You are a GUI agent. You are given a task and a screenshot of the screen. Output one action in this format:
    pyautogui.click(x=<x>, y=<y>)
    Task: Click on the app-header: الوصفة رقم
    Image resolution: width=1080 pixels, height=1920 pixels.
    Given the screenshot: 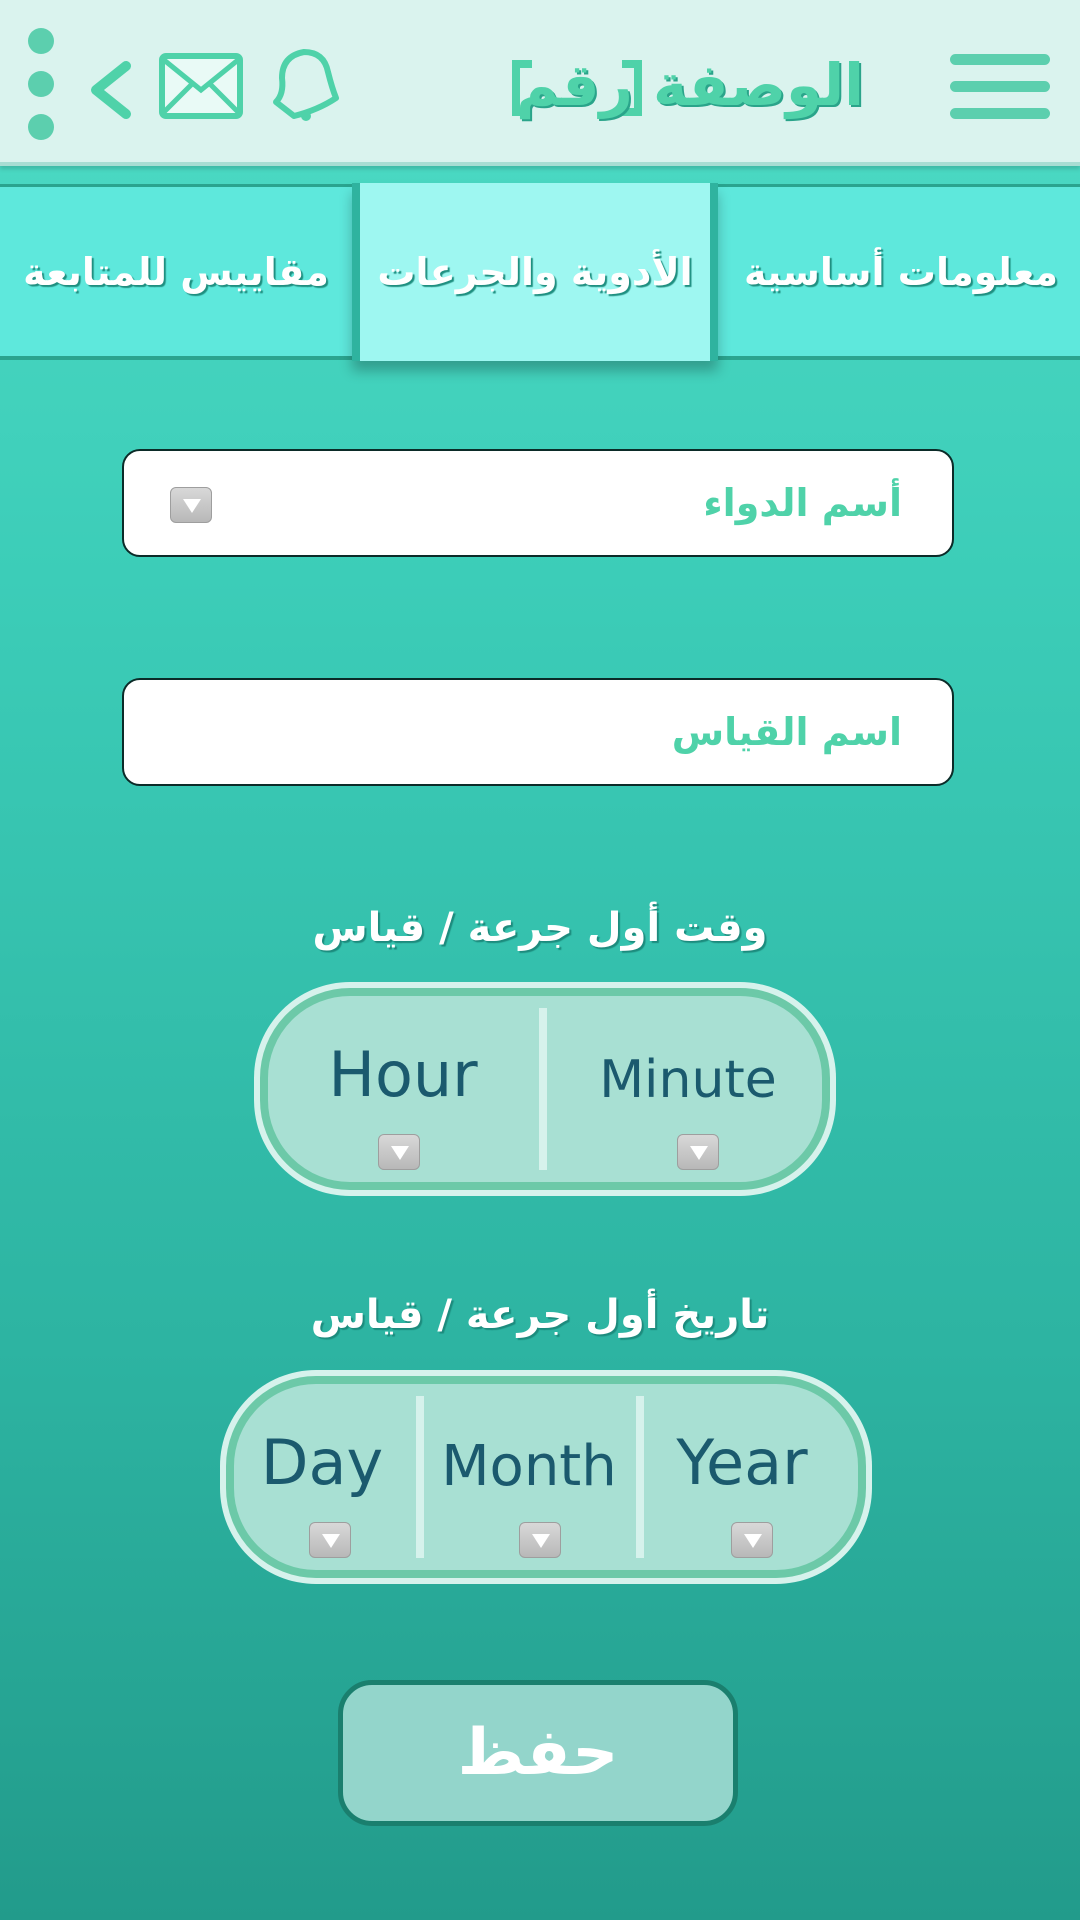 What is the action you would take?
    pyautogui.click(x=540, y=83)
    